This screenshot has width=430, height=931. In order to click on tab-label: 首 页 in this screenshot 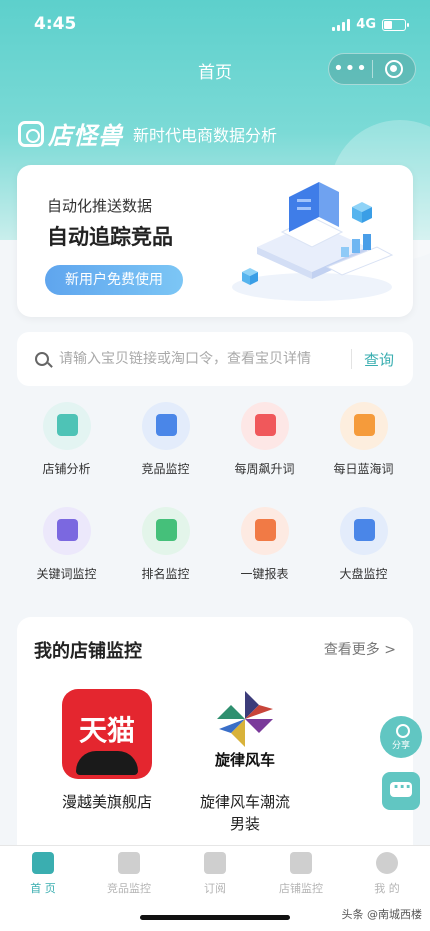, I will do `click(43, 888)`.